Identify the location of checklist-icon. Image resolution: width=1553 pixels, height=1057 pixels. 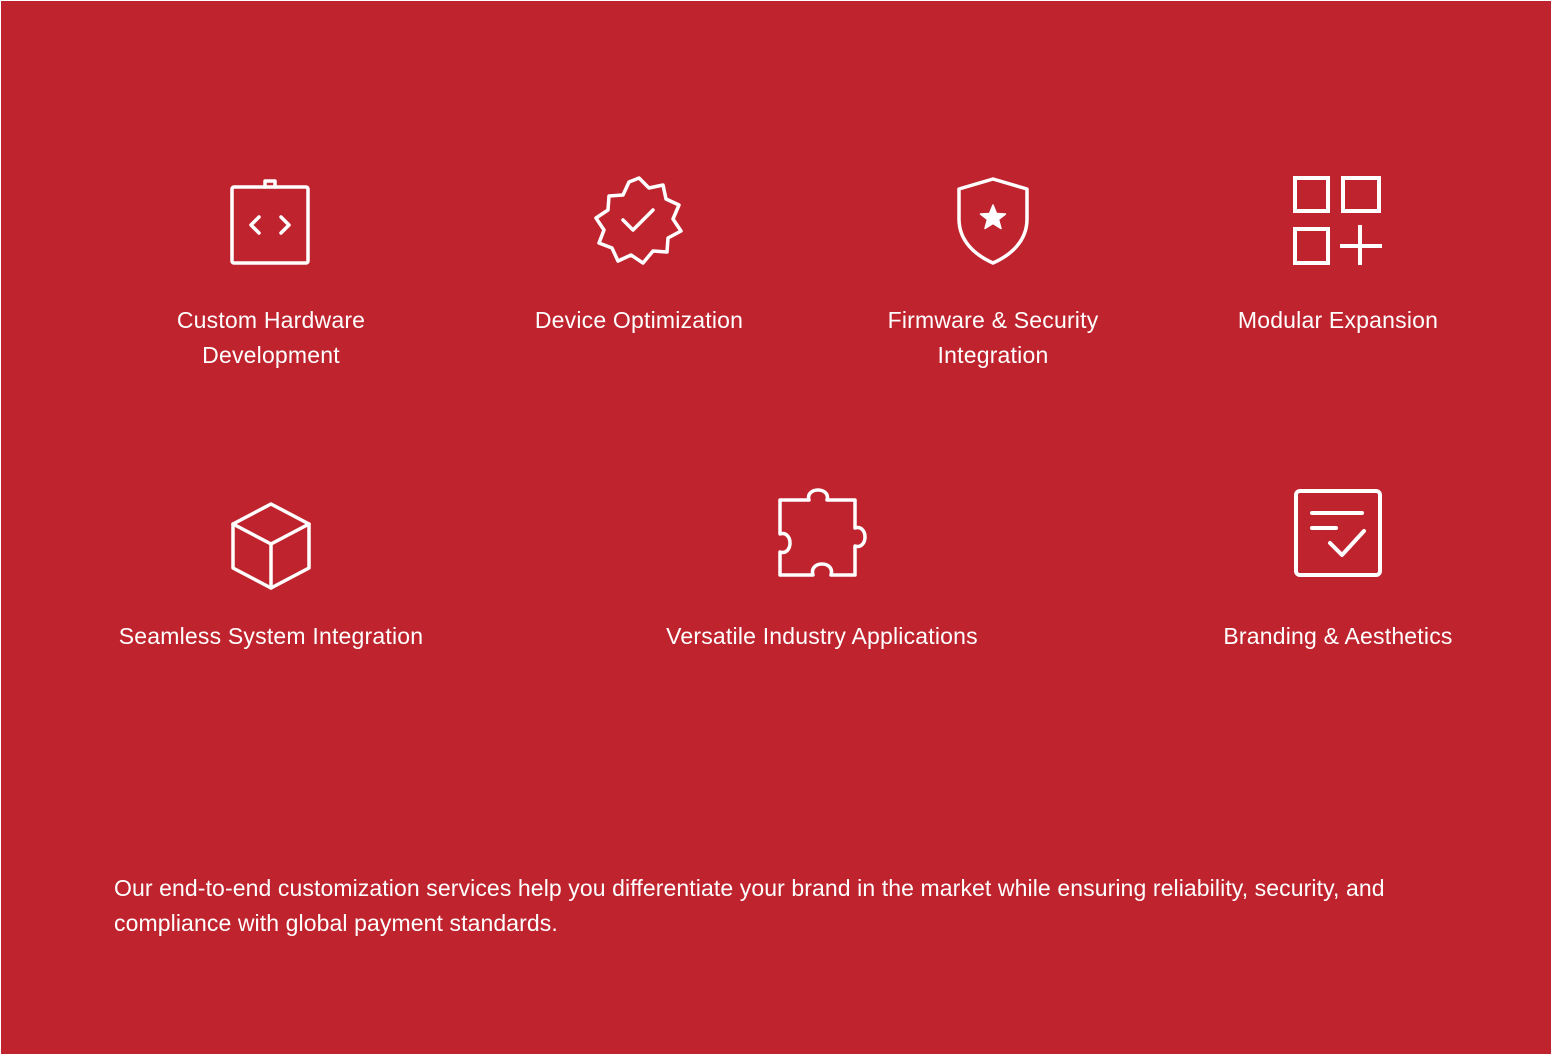
(1338, 533).